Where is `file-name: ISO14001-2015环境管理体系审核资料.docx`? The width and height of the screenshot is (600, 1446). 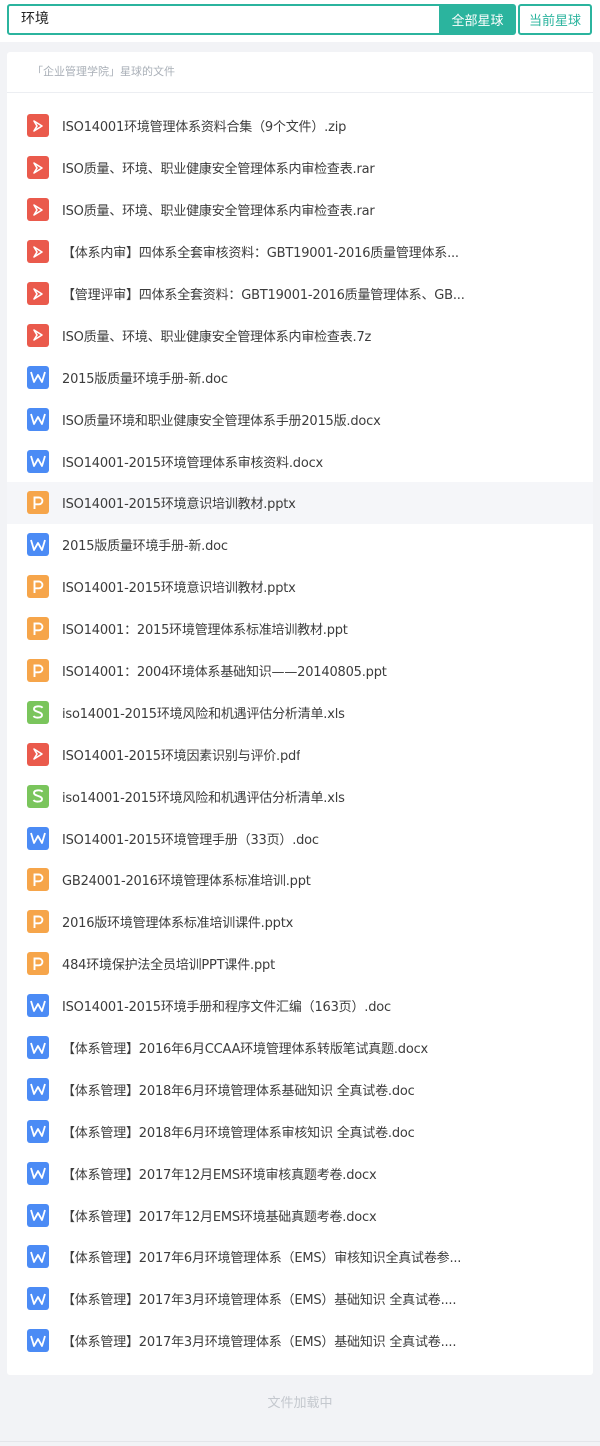
file-name: ISO14001-2015环境管理体系审核资料.docx is located at coordinates (193, 463).